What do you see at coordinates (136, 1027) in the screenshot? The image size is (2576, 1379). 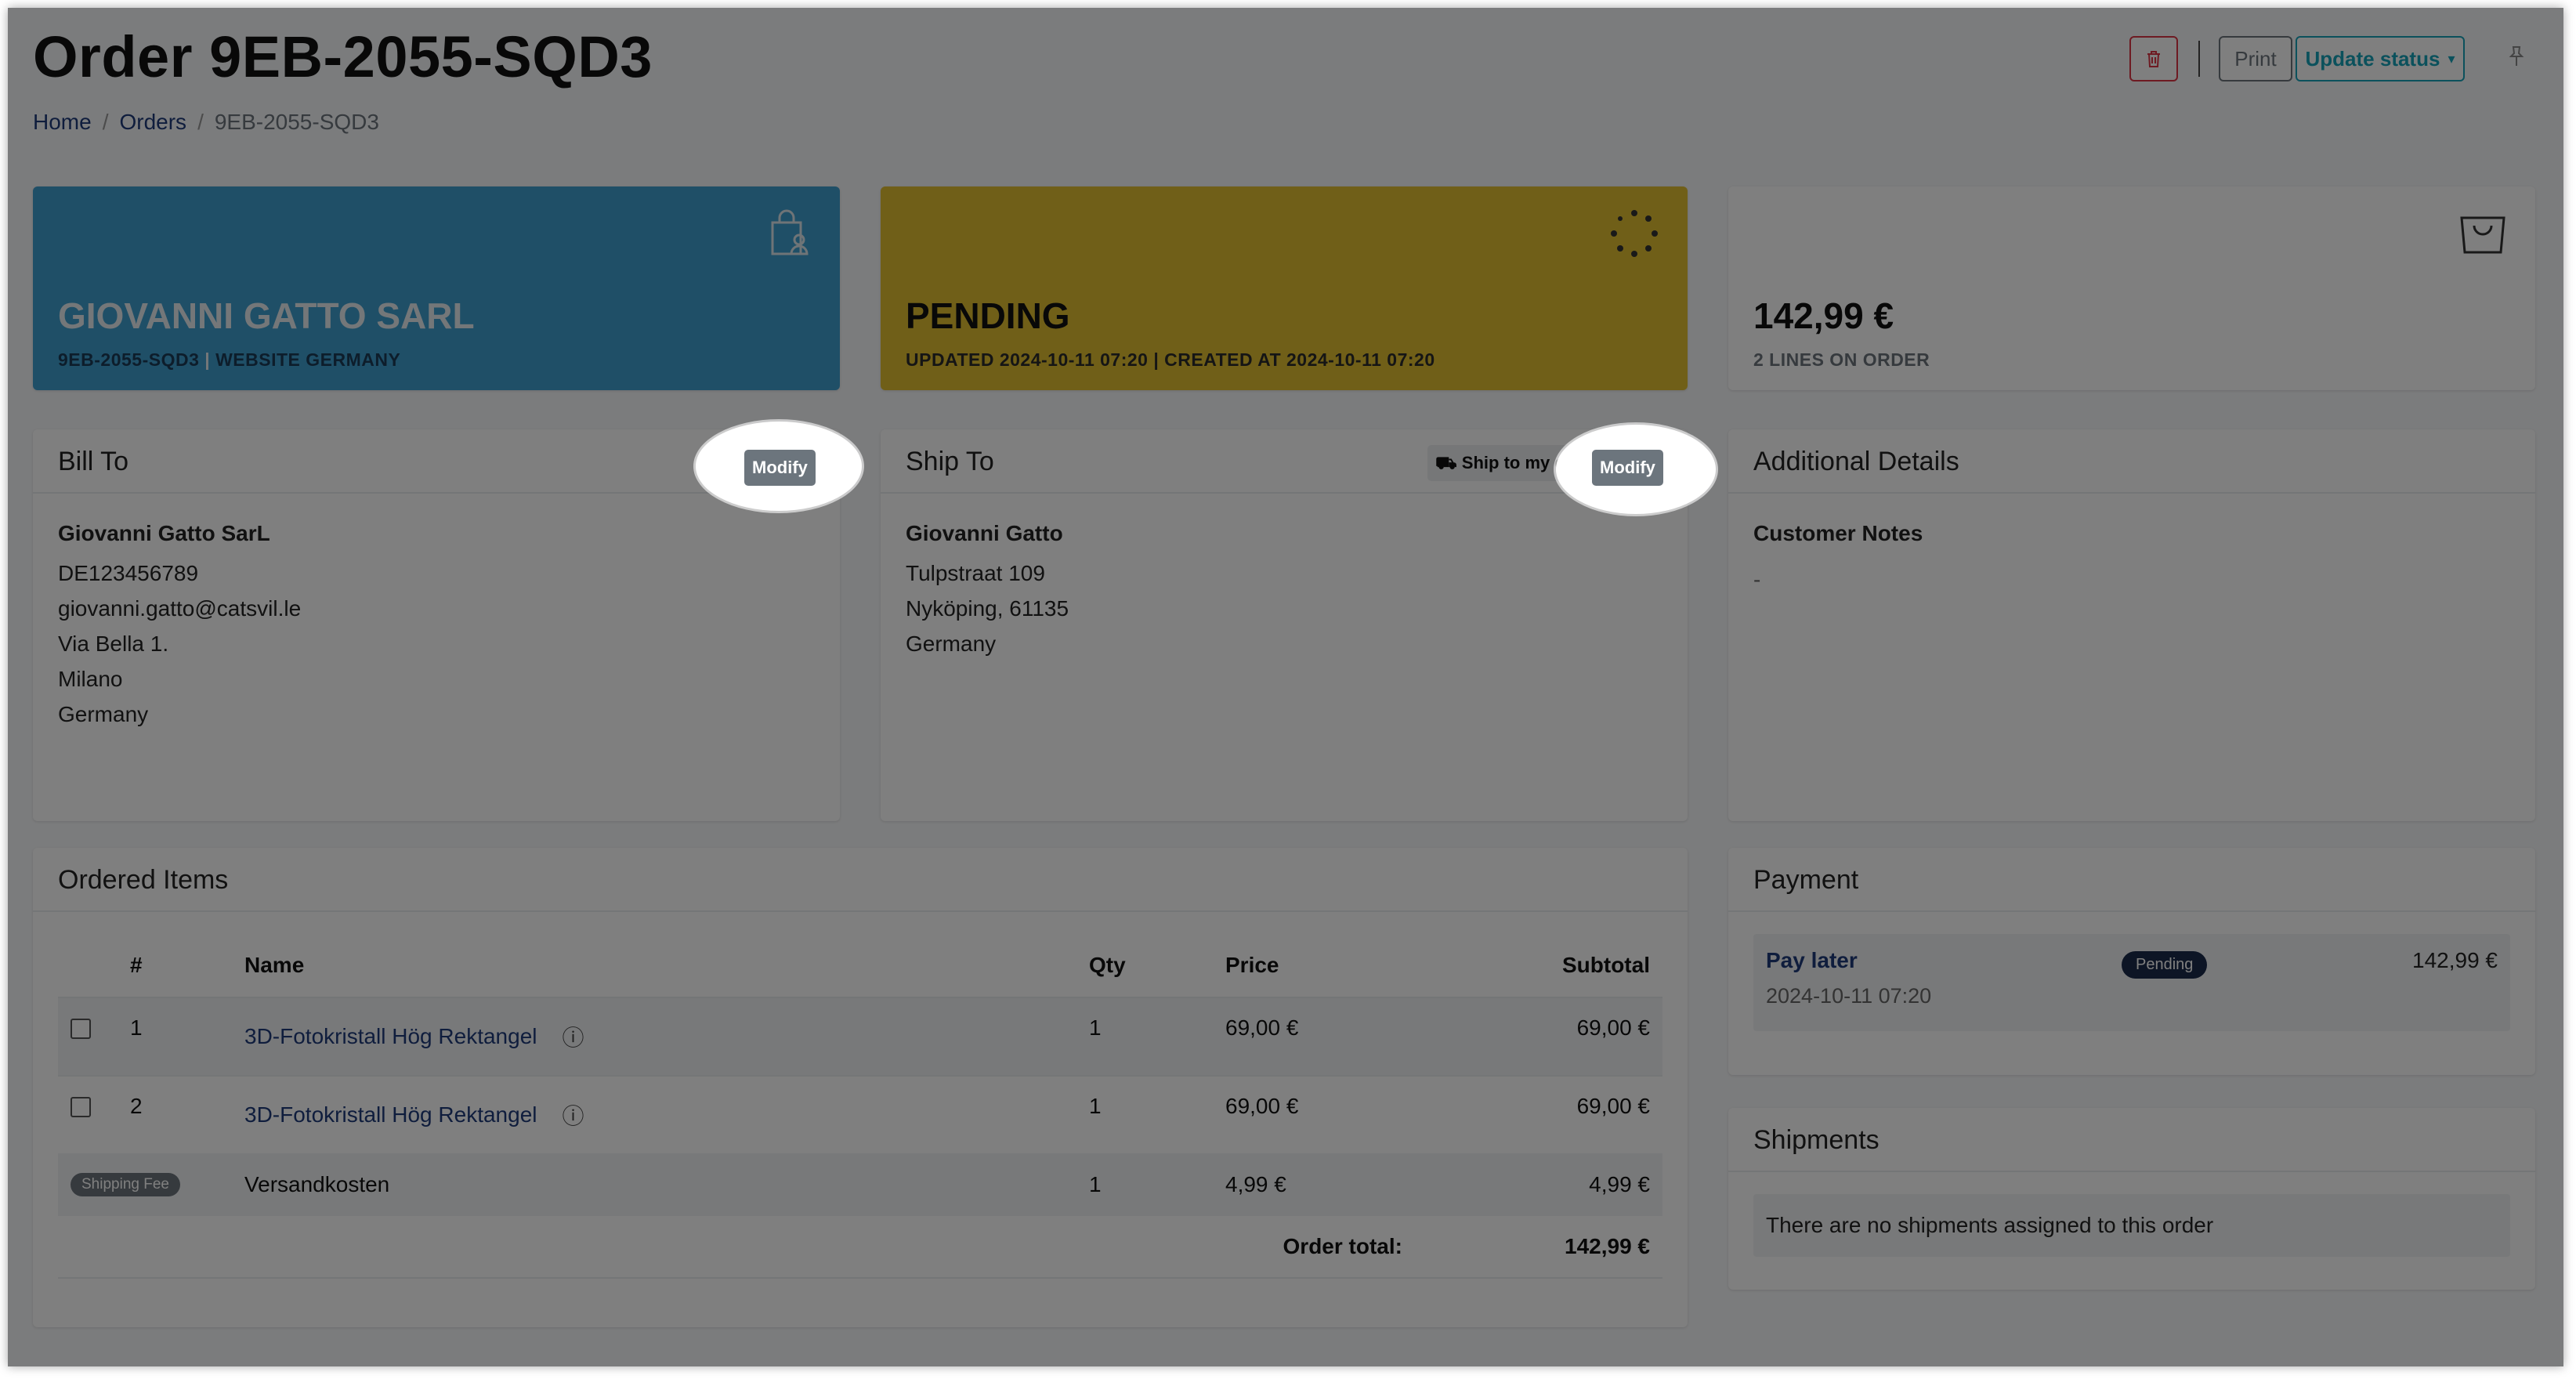 I see `row-number: 1` at bounding box center [136, 1027].